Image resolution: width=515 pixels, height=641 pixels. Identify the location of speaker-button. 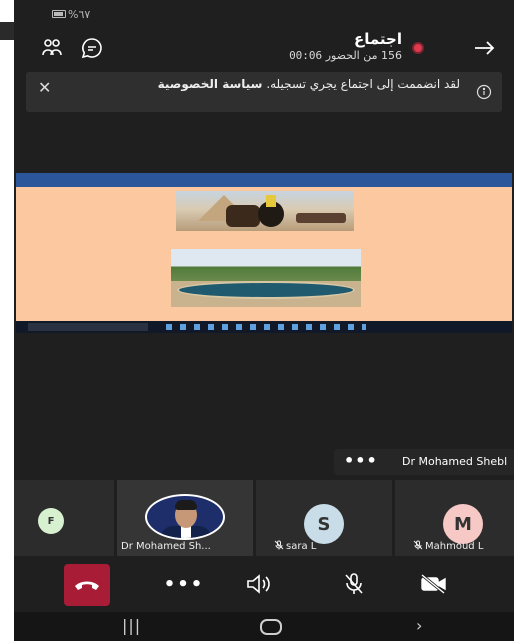
(259, 584).